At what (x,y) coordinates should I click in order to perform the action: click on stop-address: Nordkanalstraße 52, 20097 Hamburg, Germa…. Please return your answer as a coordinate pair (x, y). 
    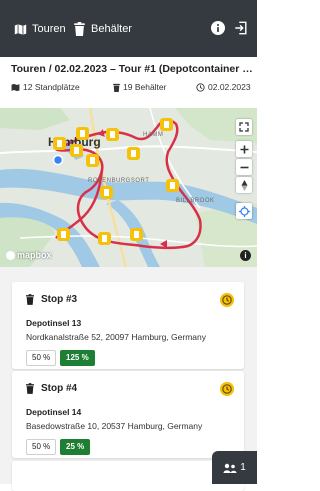
    Looking at the image, I should click on (116, 337).